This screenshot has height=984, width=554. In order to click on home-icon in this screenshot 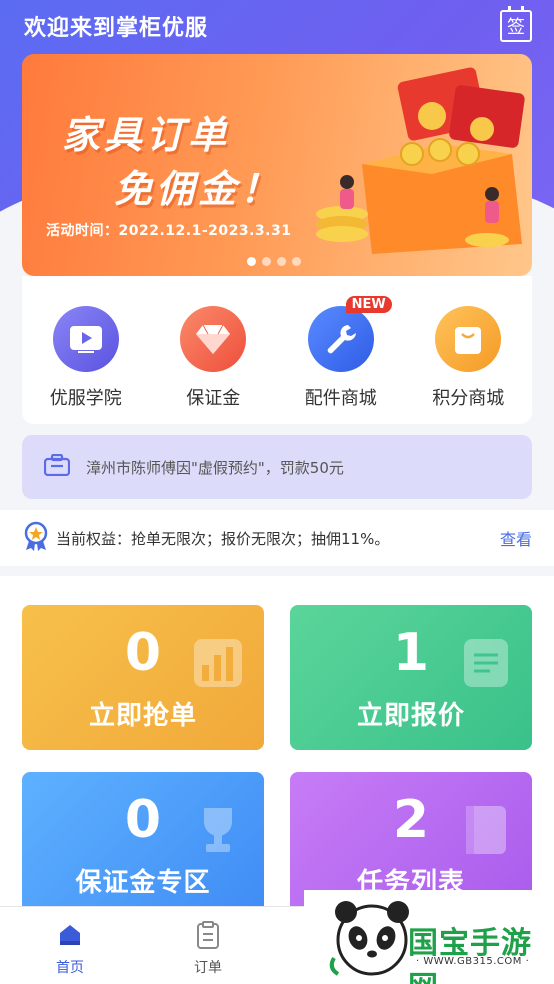, I will do `click(70, 935)`.